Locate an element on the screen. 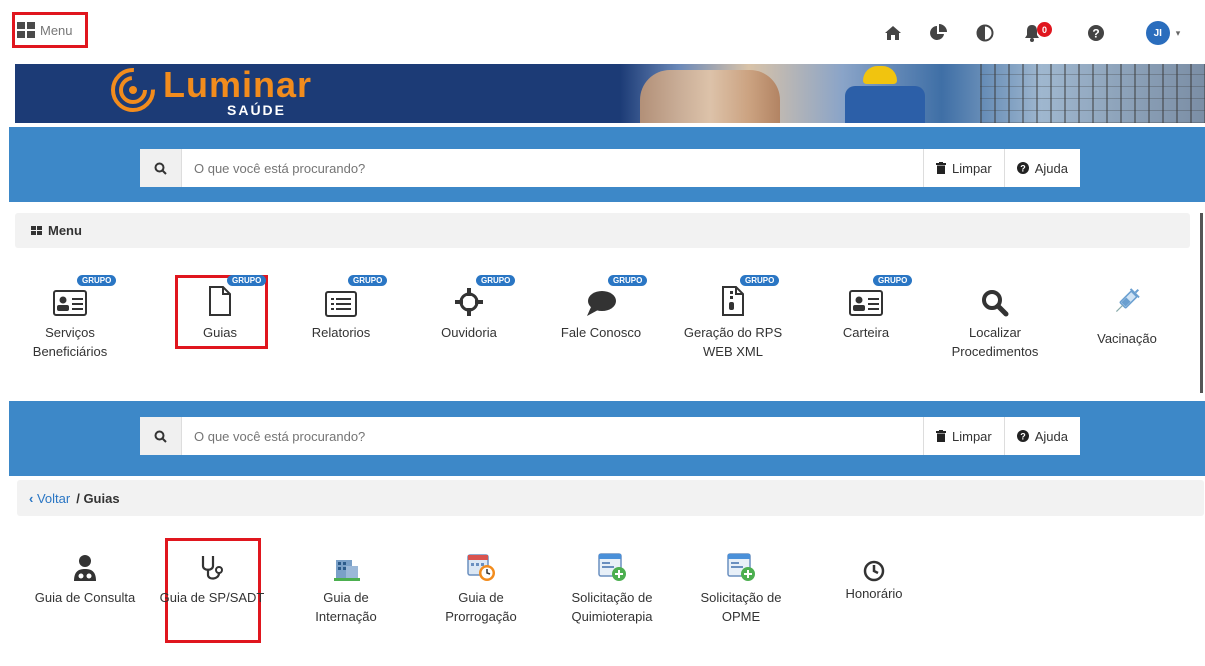 The image size is (1205, 666). chevron-left-icon: ‹ is located at coordinates (31, 498).